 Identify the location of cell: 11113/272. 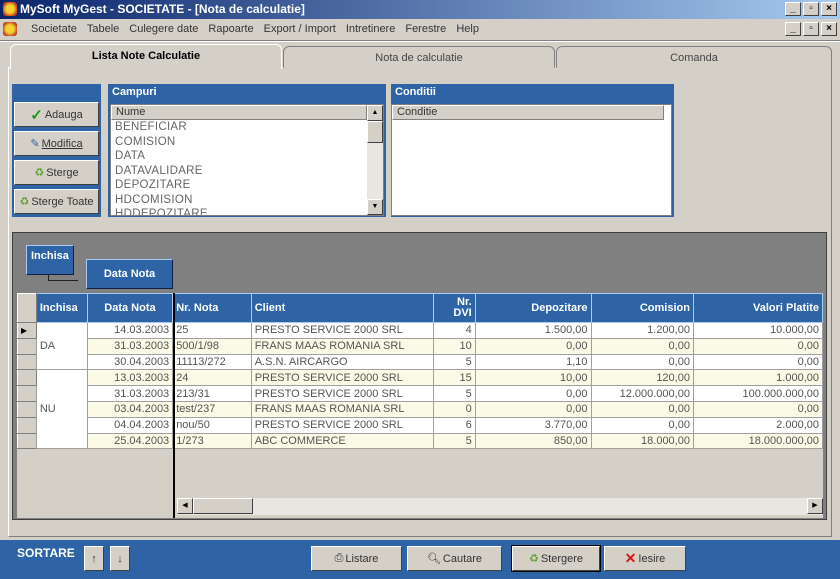
(212, 362).